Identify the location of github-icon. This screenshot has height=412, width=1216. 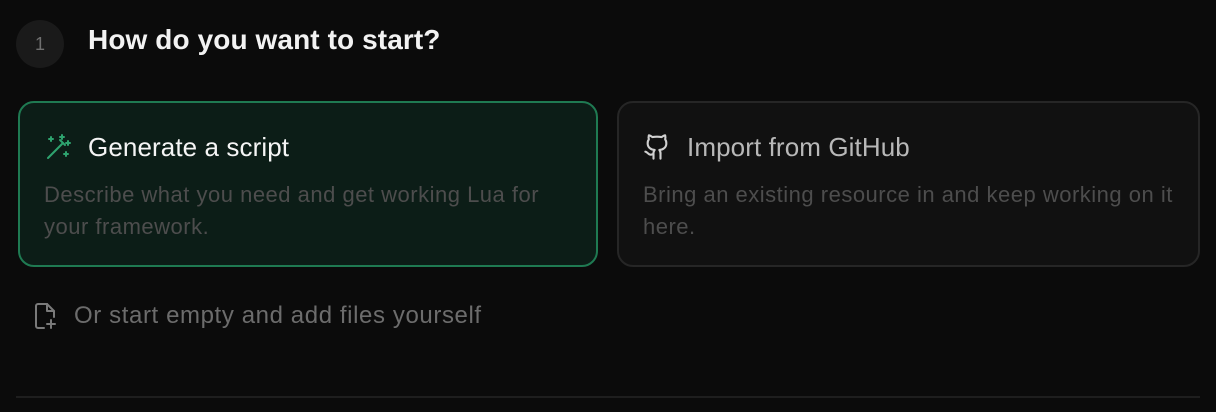
(657, 147).